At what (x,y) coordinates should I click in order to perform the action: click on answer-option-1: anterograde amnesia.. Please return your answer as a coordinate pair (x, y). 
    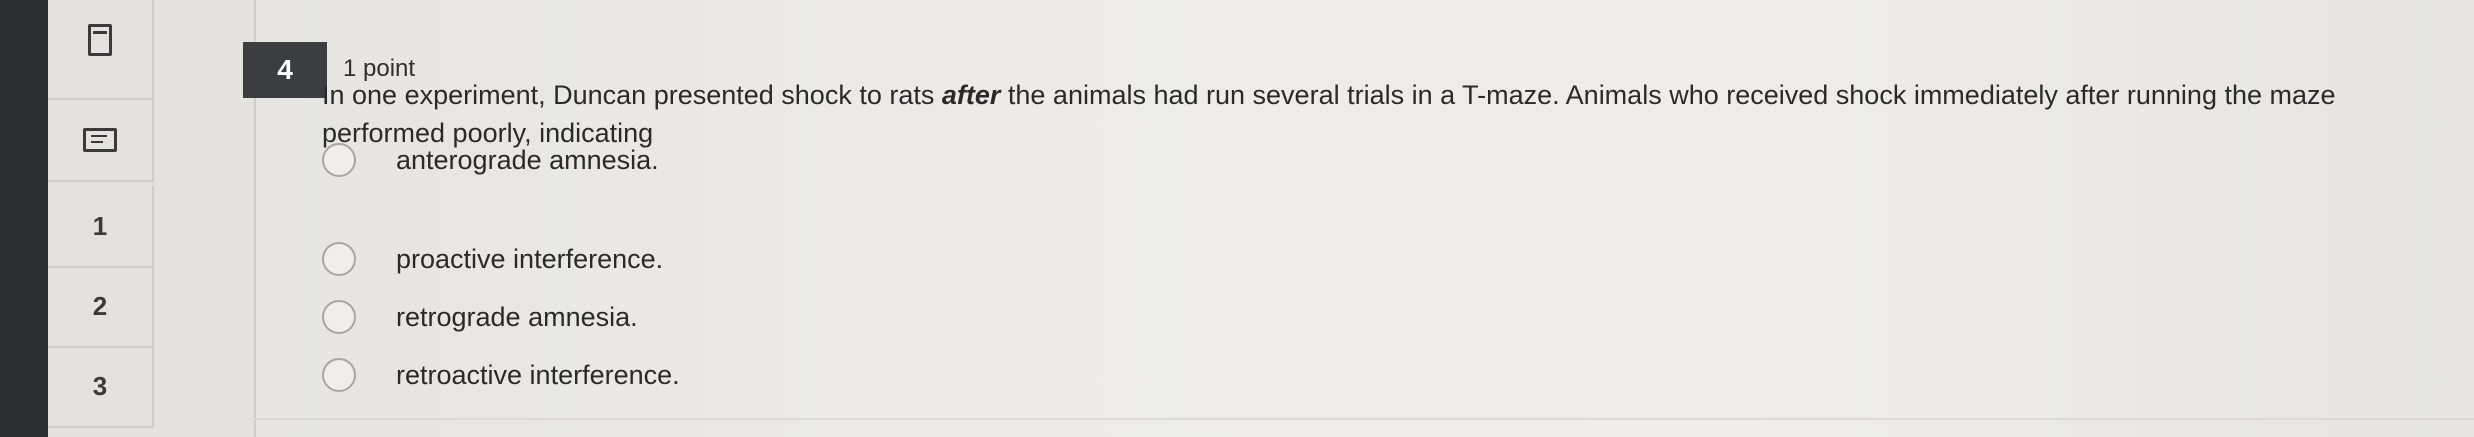
    Looking at the image, I should click on (490, 160).